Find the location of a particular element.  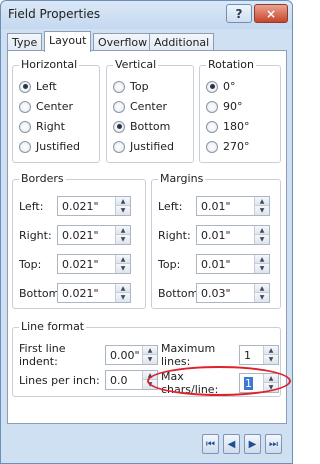

vertical-justified-option: Justified is located at coordinates (143, 146).